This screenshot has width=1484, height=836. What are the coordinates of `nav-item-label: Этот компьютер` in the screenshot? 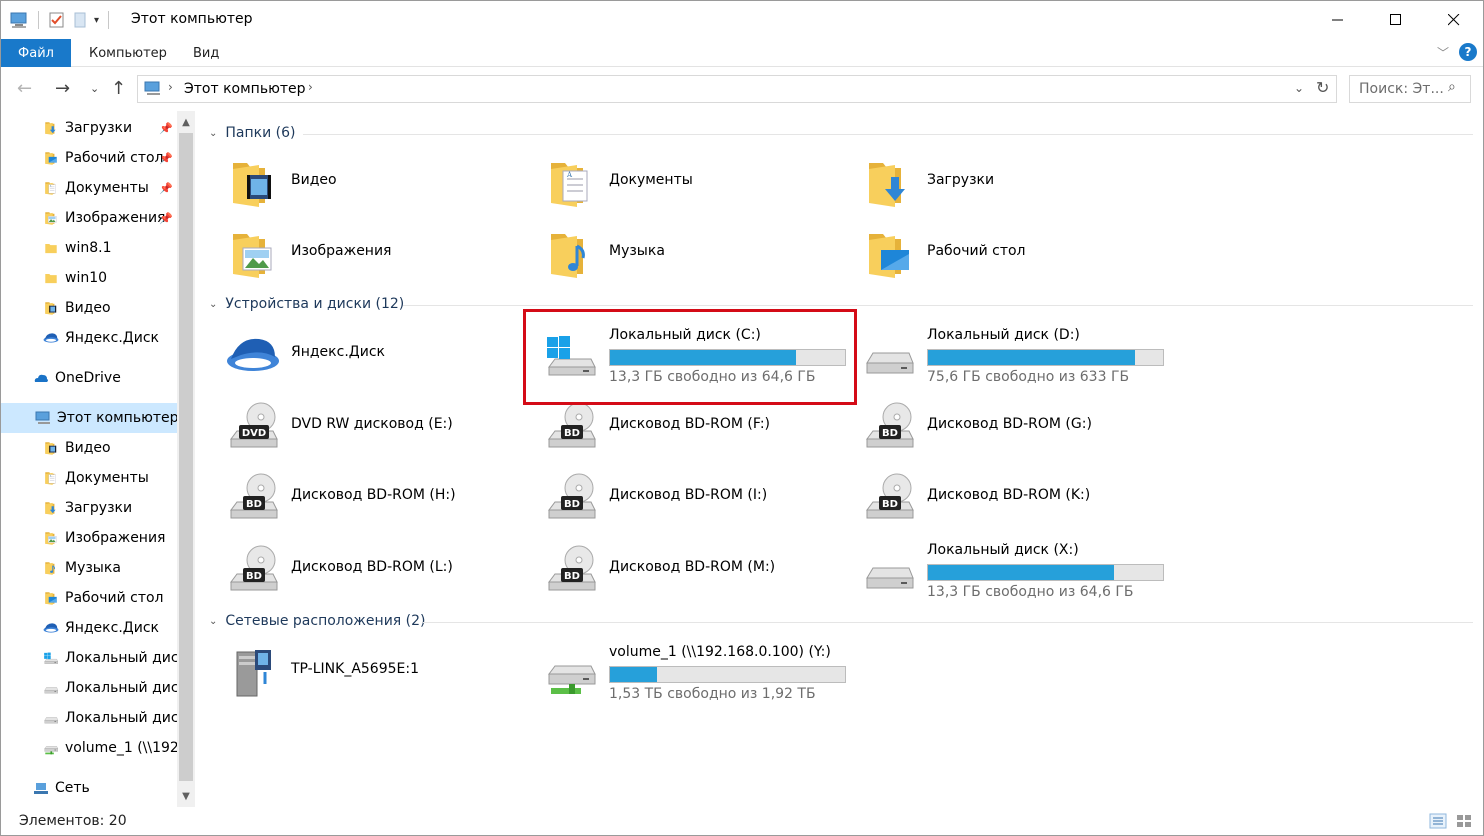 It's located at (117, 418).